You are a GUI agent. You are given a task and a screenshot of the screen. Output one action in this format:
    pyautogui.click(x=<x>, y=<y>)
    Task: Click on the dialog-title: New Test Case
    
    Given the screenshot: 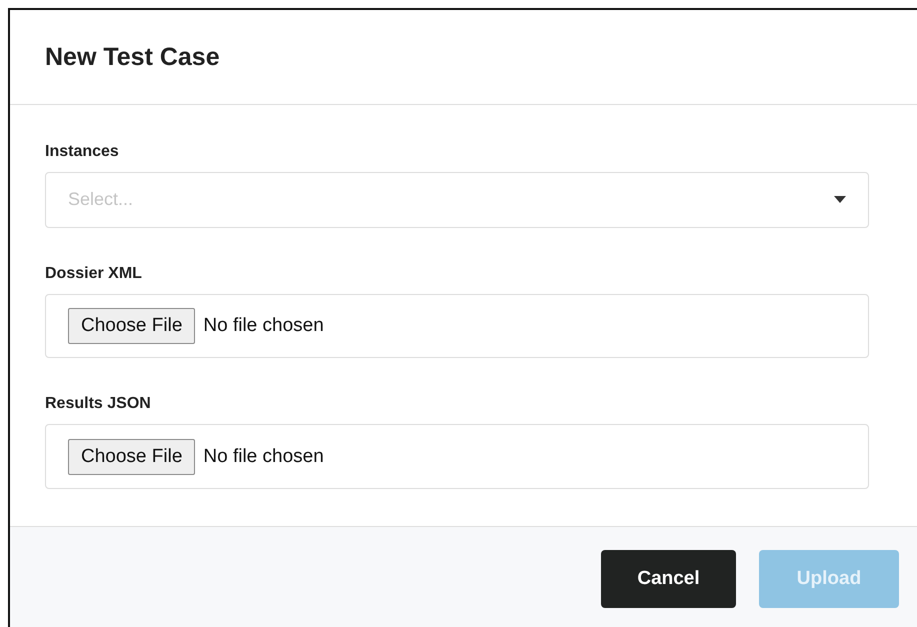 What is the action you would take?
    pyautogui.click(x=132, y=57)
    